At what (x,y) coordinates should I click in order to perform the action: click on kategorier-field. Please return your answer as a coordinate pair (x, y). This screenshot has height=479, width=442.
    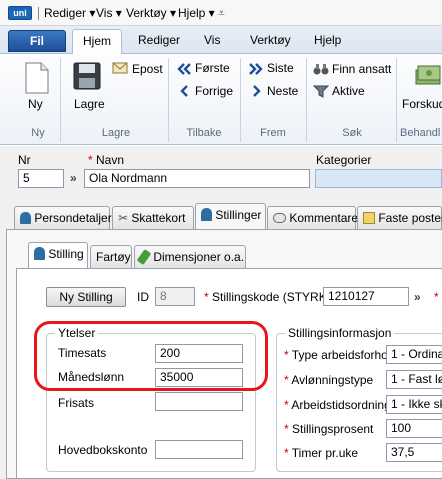
    Looking at the image, I should click on (378, 178).